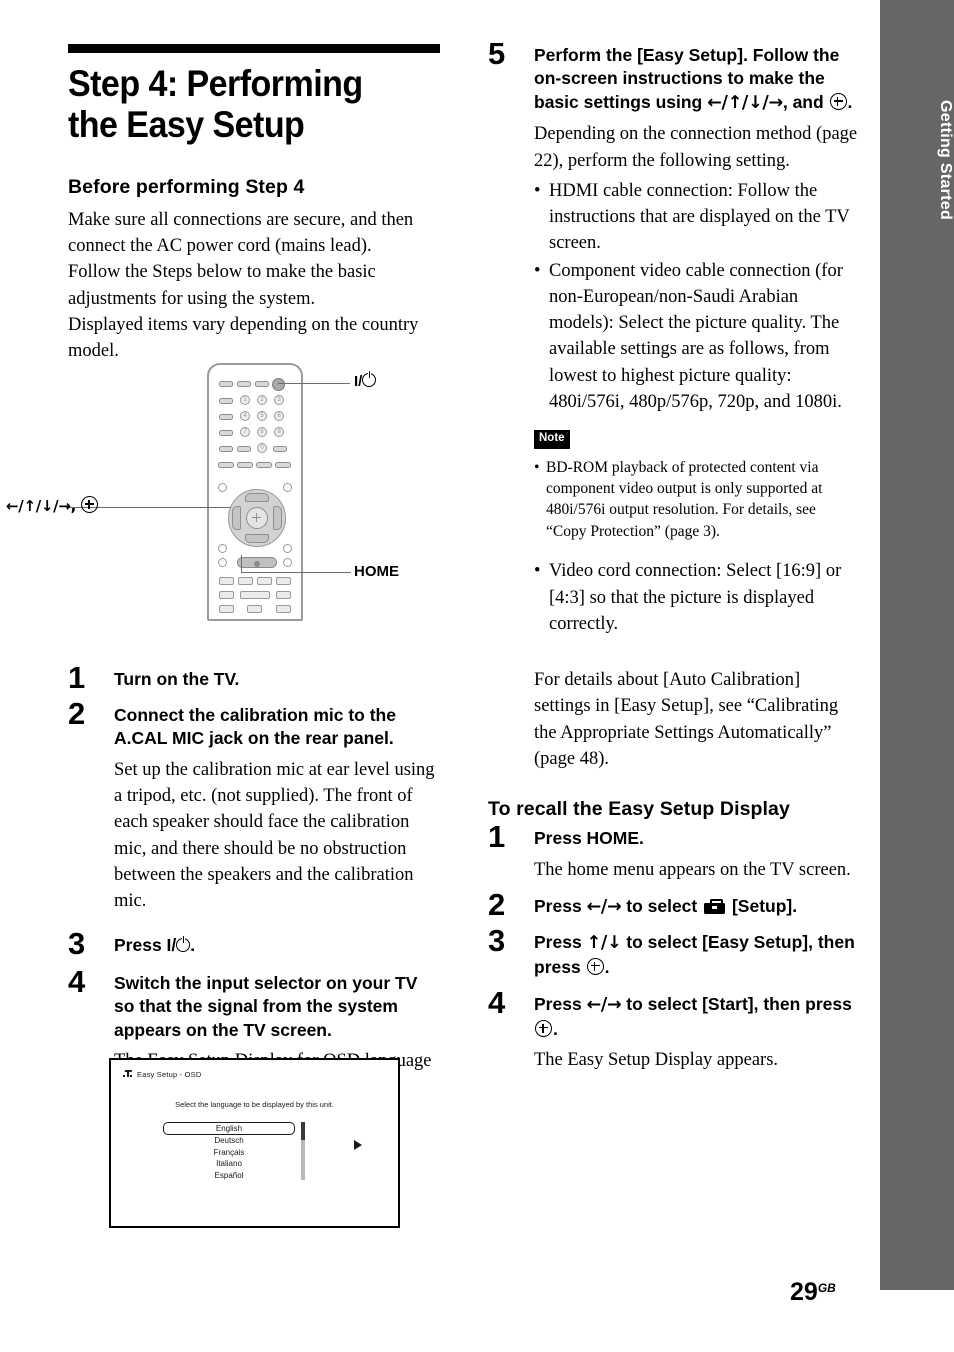  What do you see at coordinates (245, 416) in the screenshot?
I see `remote-key-4: 4` at bounding box center [245, 416].